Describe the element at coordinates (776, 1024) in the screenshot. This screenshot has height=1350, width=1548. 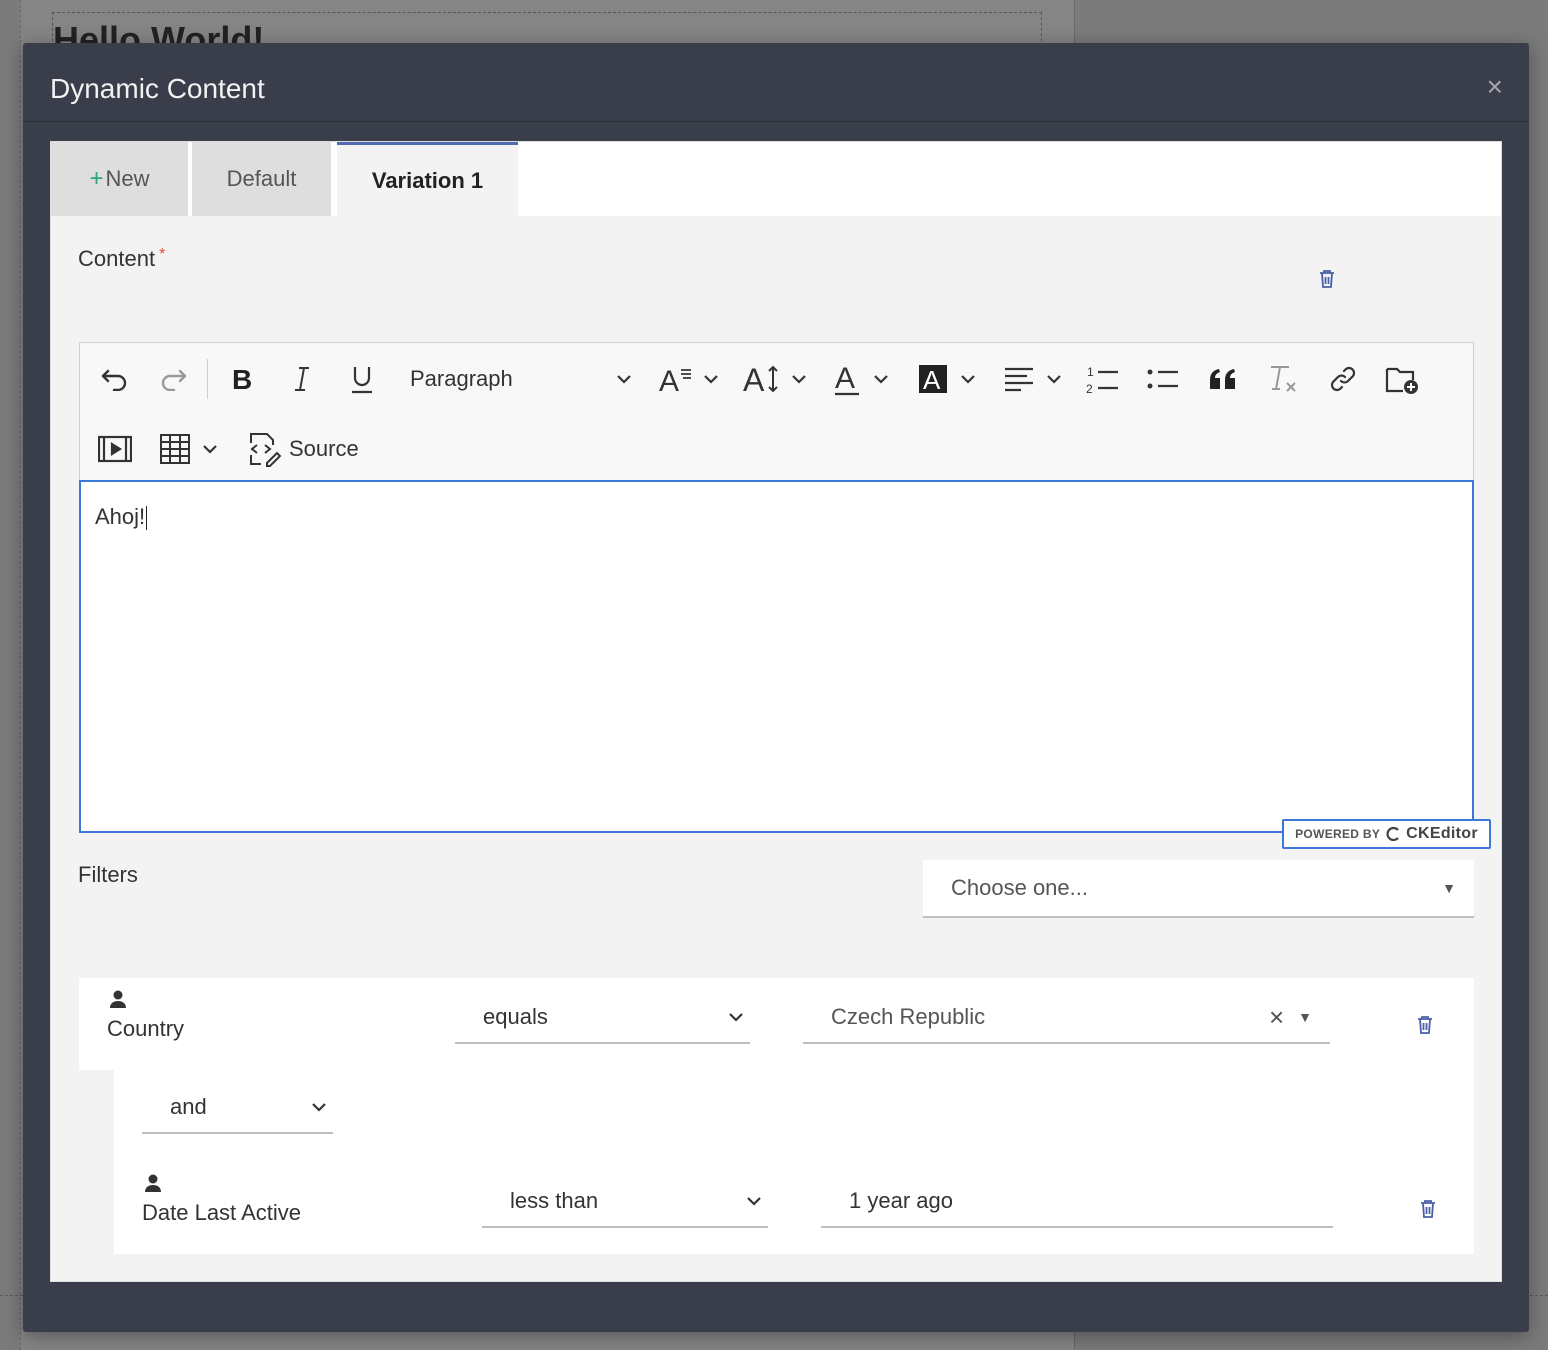
I see `filter-row-country: Country equals Czech Republic × ▼` at that location.